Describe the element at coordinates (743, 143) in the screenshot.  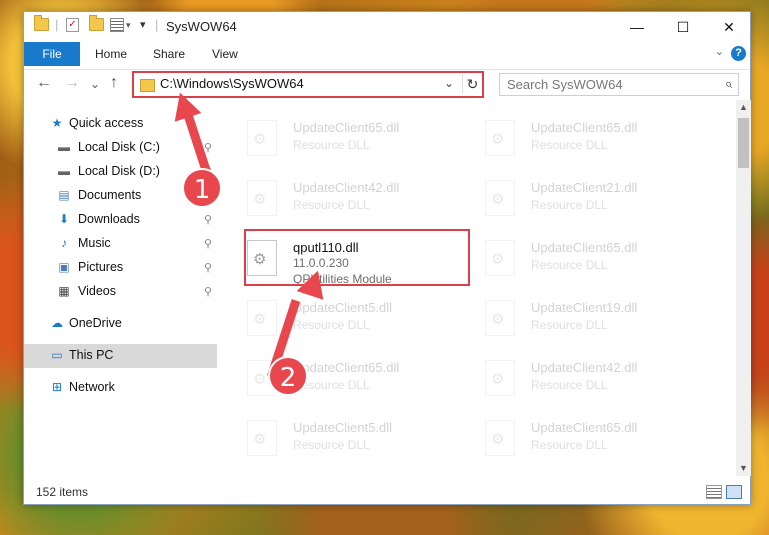
I see `scrollbar-thumb` at that location.